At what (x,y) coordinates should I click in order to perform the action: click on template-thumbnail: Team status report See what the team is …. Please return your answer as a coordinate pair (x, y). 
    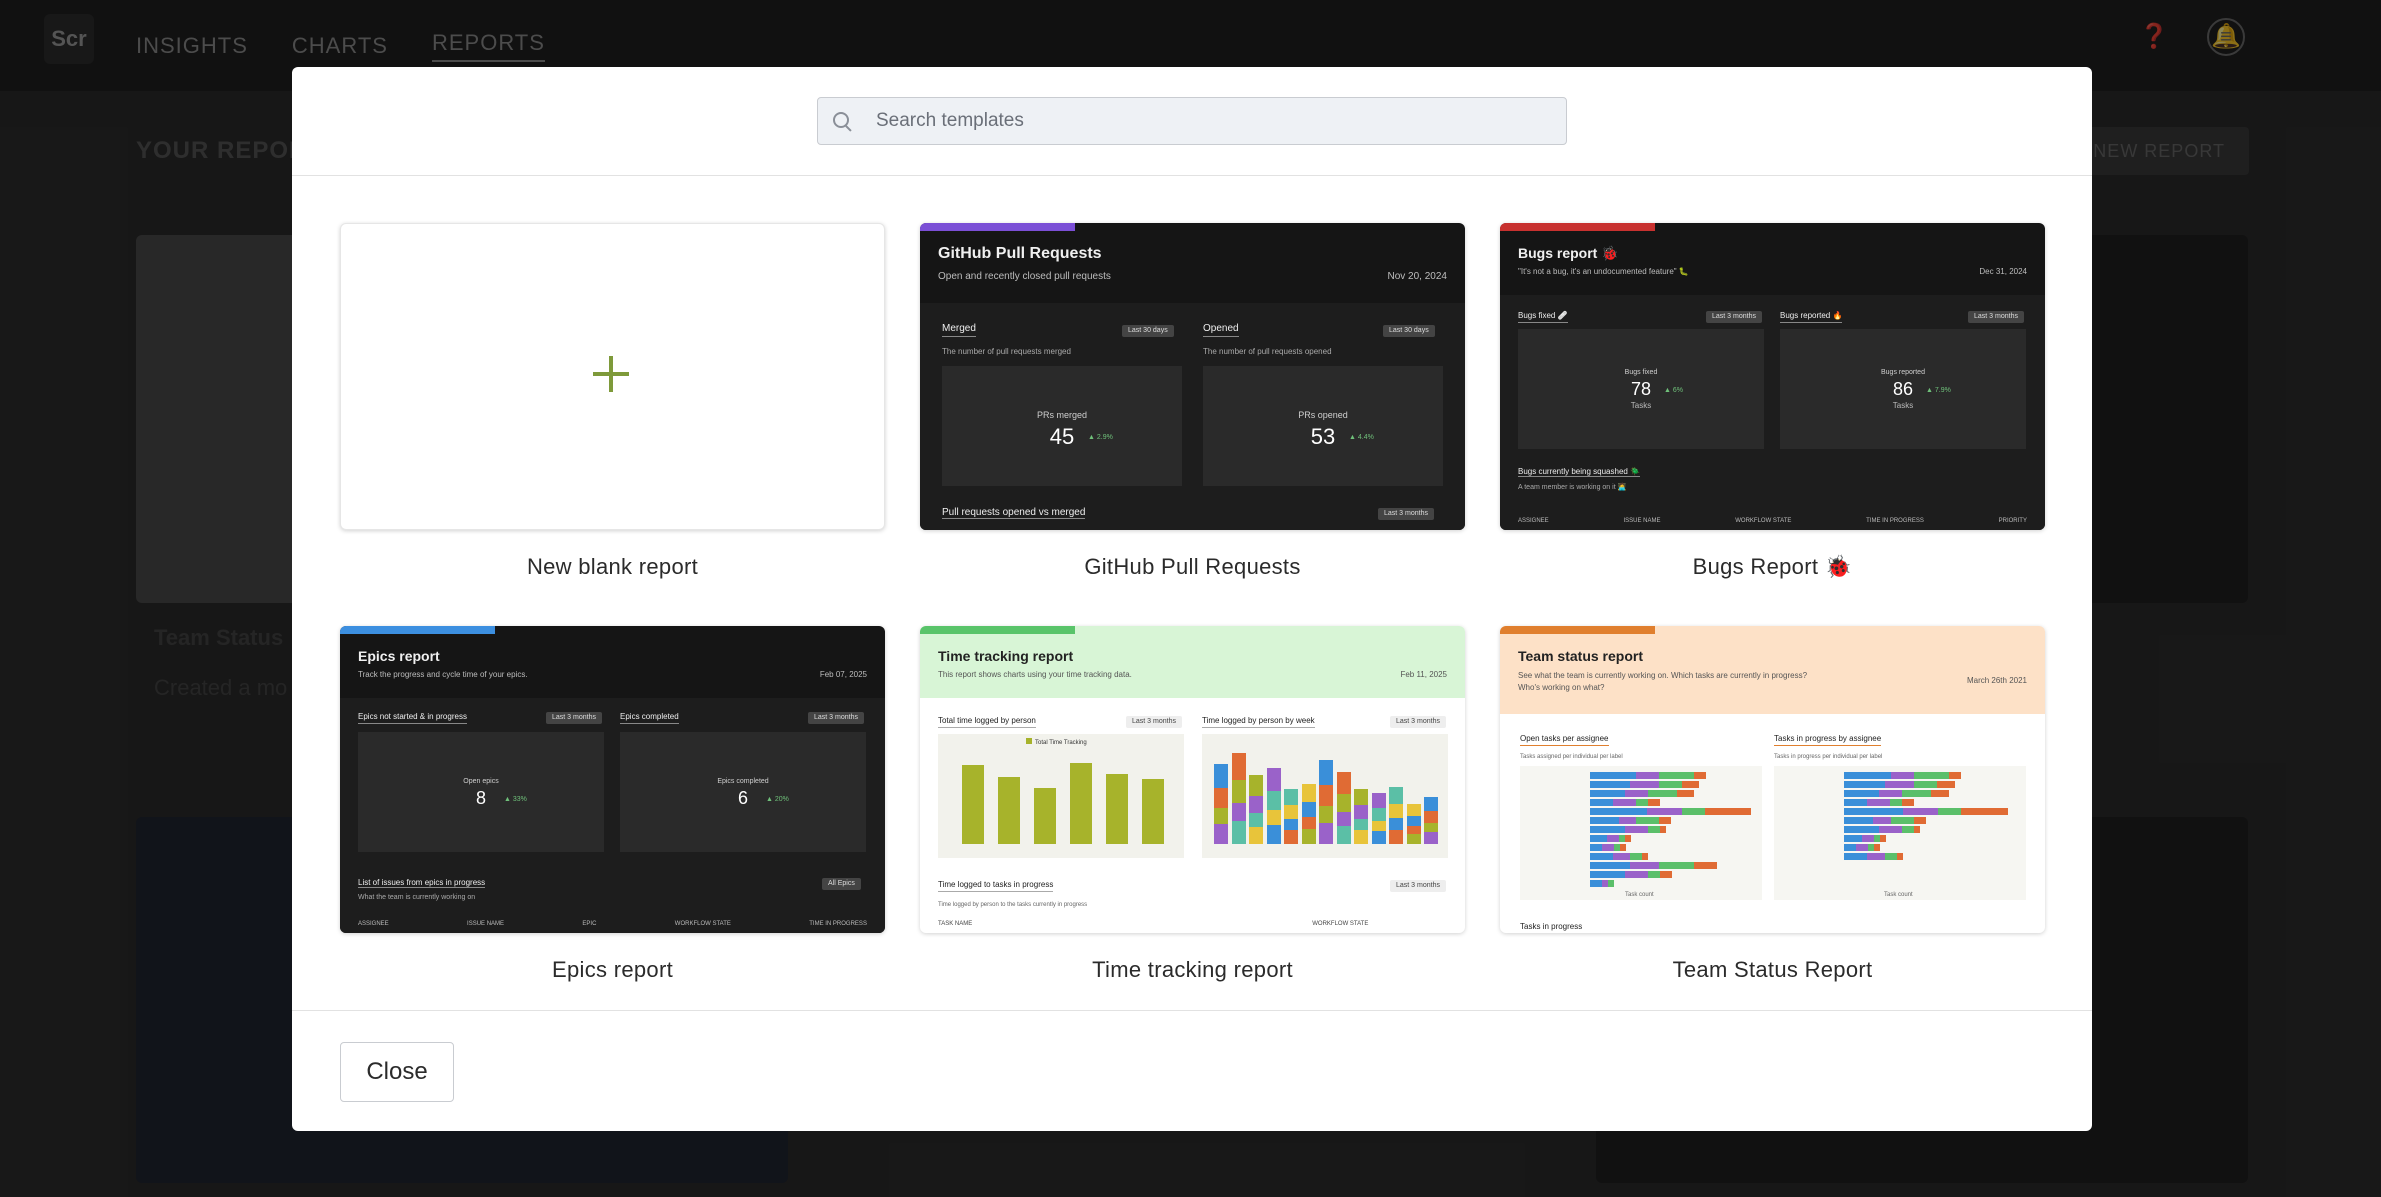
    Looking at the image, I should click on (1772, 779).